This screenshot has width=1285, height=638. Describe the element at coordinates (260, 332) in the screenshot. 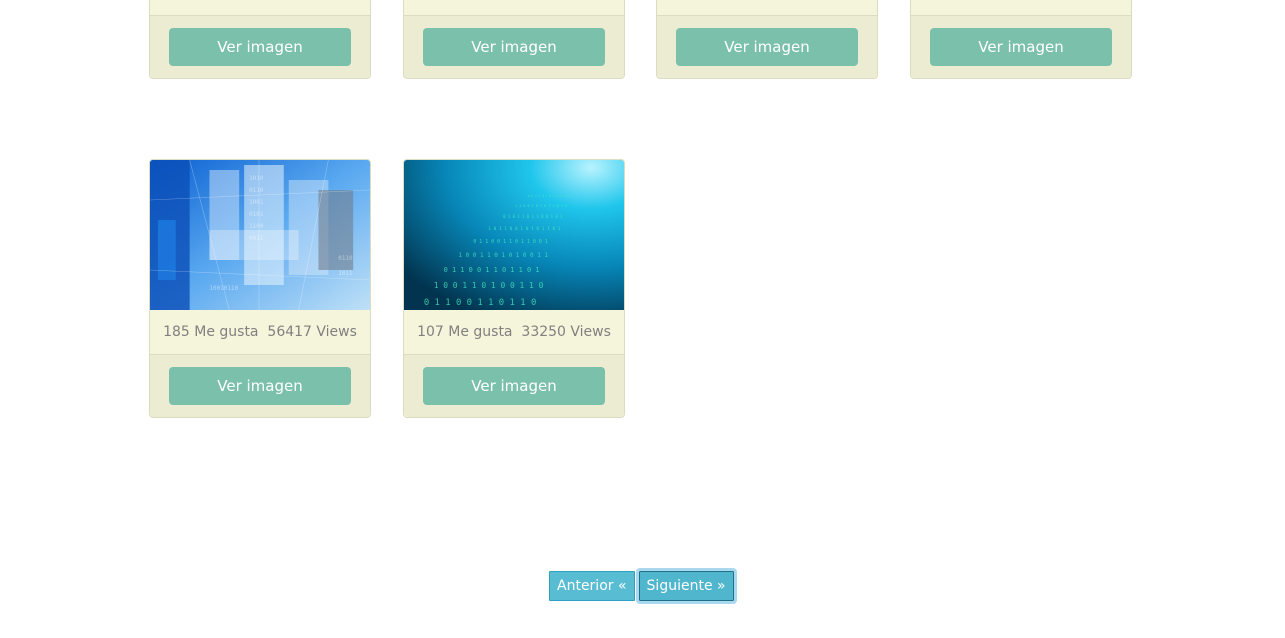

I see `image-stats: 185 Me gusta 56417 Views` at that location.